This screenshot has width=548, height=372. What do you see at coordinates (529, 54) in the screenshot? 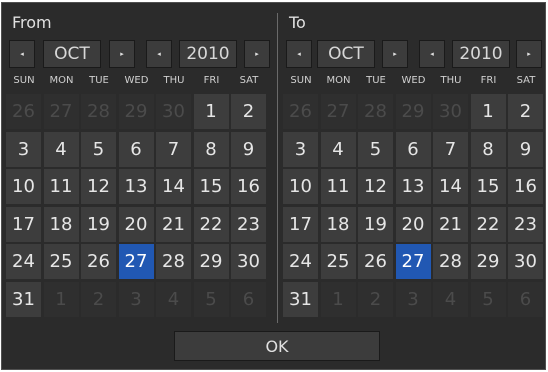
I see `to-next-year-button: ▸` at bounding box center [529, 54].